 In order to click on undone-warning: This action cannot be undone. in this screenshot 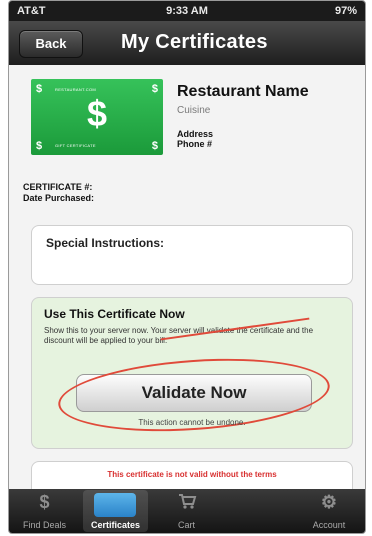, I will do `click(192, 422)`.